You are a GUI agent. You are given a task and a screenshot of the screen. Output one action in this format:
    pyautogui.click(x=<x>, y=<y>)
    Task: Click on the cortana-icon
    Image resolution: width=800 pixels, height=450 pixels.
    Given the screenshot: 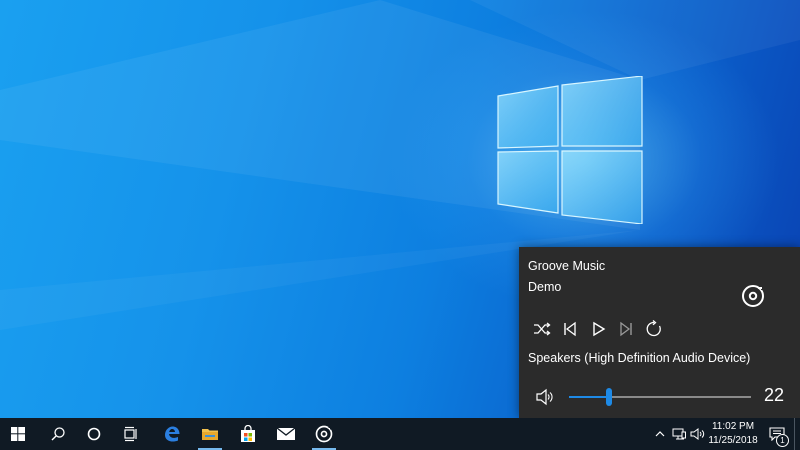 What is the action you would take?
    pyautogui.click(x=94, y=434)
    